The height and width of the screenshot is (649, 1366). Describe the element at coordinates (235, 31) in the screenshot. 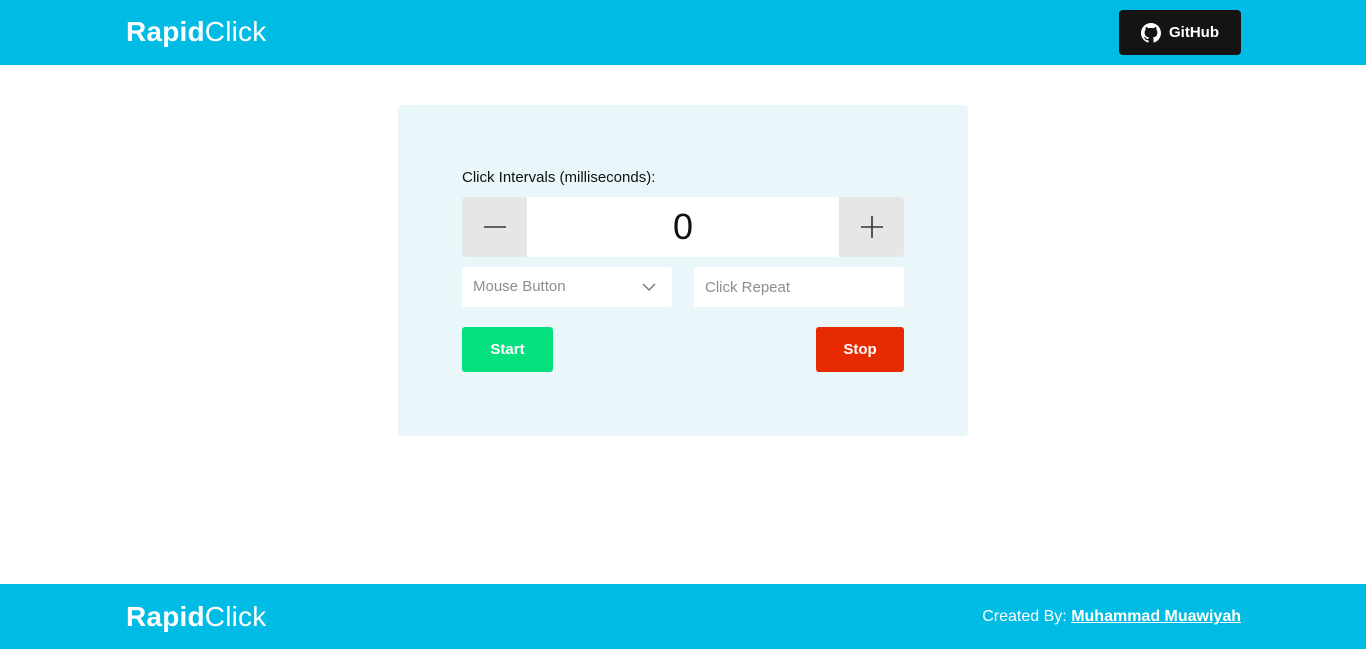

I see `logo-light: Click` at that location.